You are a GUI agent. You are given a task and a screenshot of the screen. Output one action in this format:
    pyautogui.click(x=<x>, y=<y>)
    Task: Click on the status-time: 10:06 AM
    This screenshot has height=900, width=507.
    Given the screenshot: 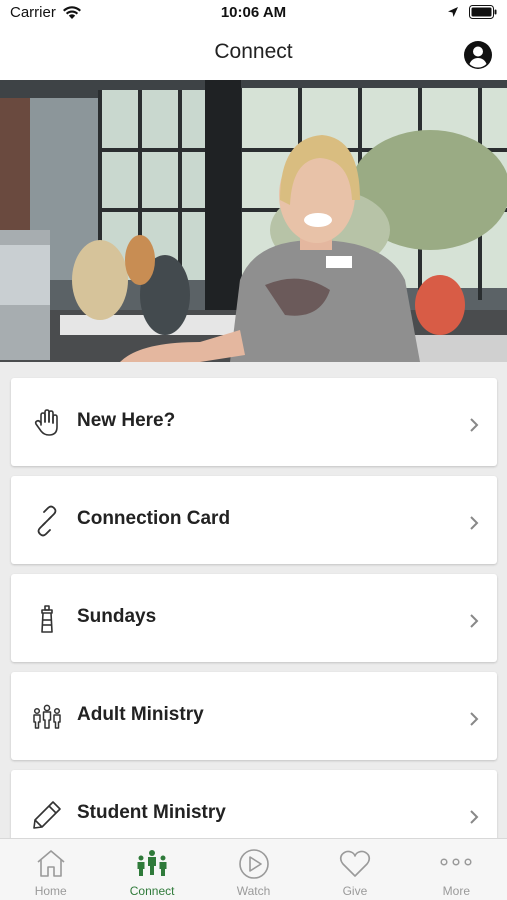 What is the action you would take?
    pyautogui.click(x=253, y=12)
    